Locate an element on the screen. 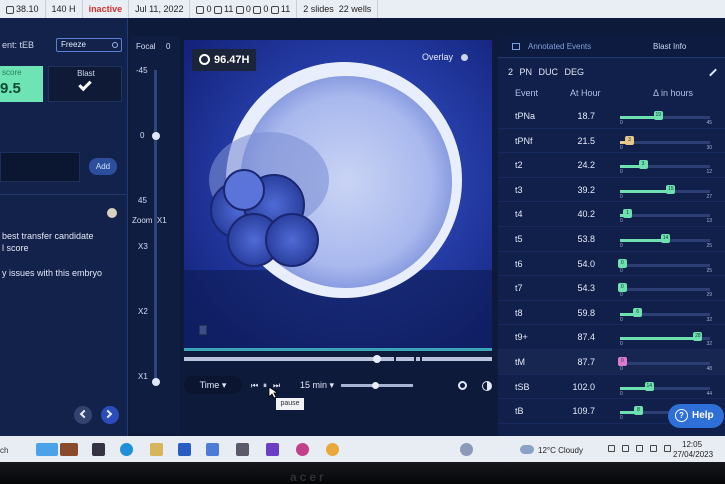  weather-text: 12°C Cloudy is located at coordinates (560, 450).